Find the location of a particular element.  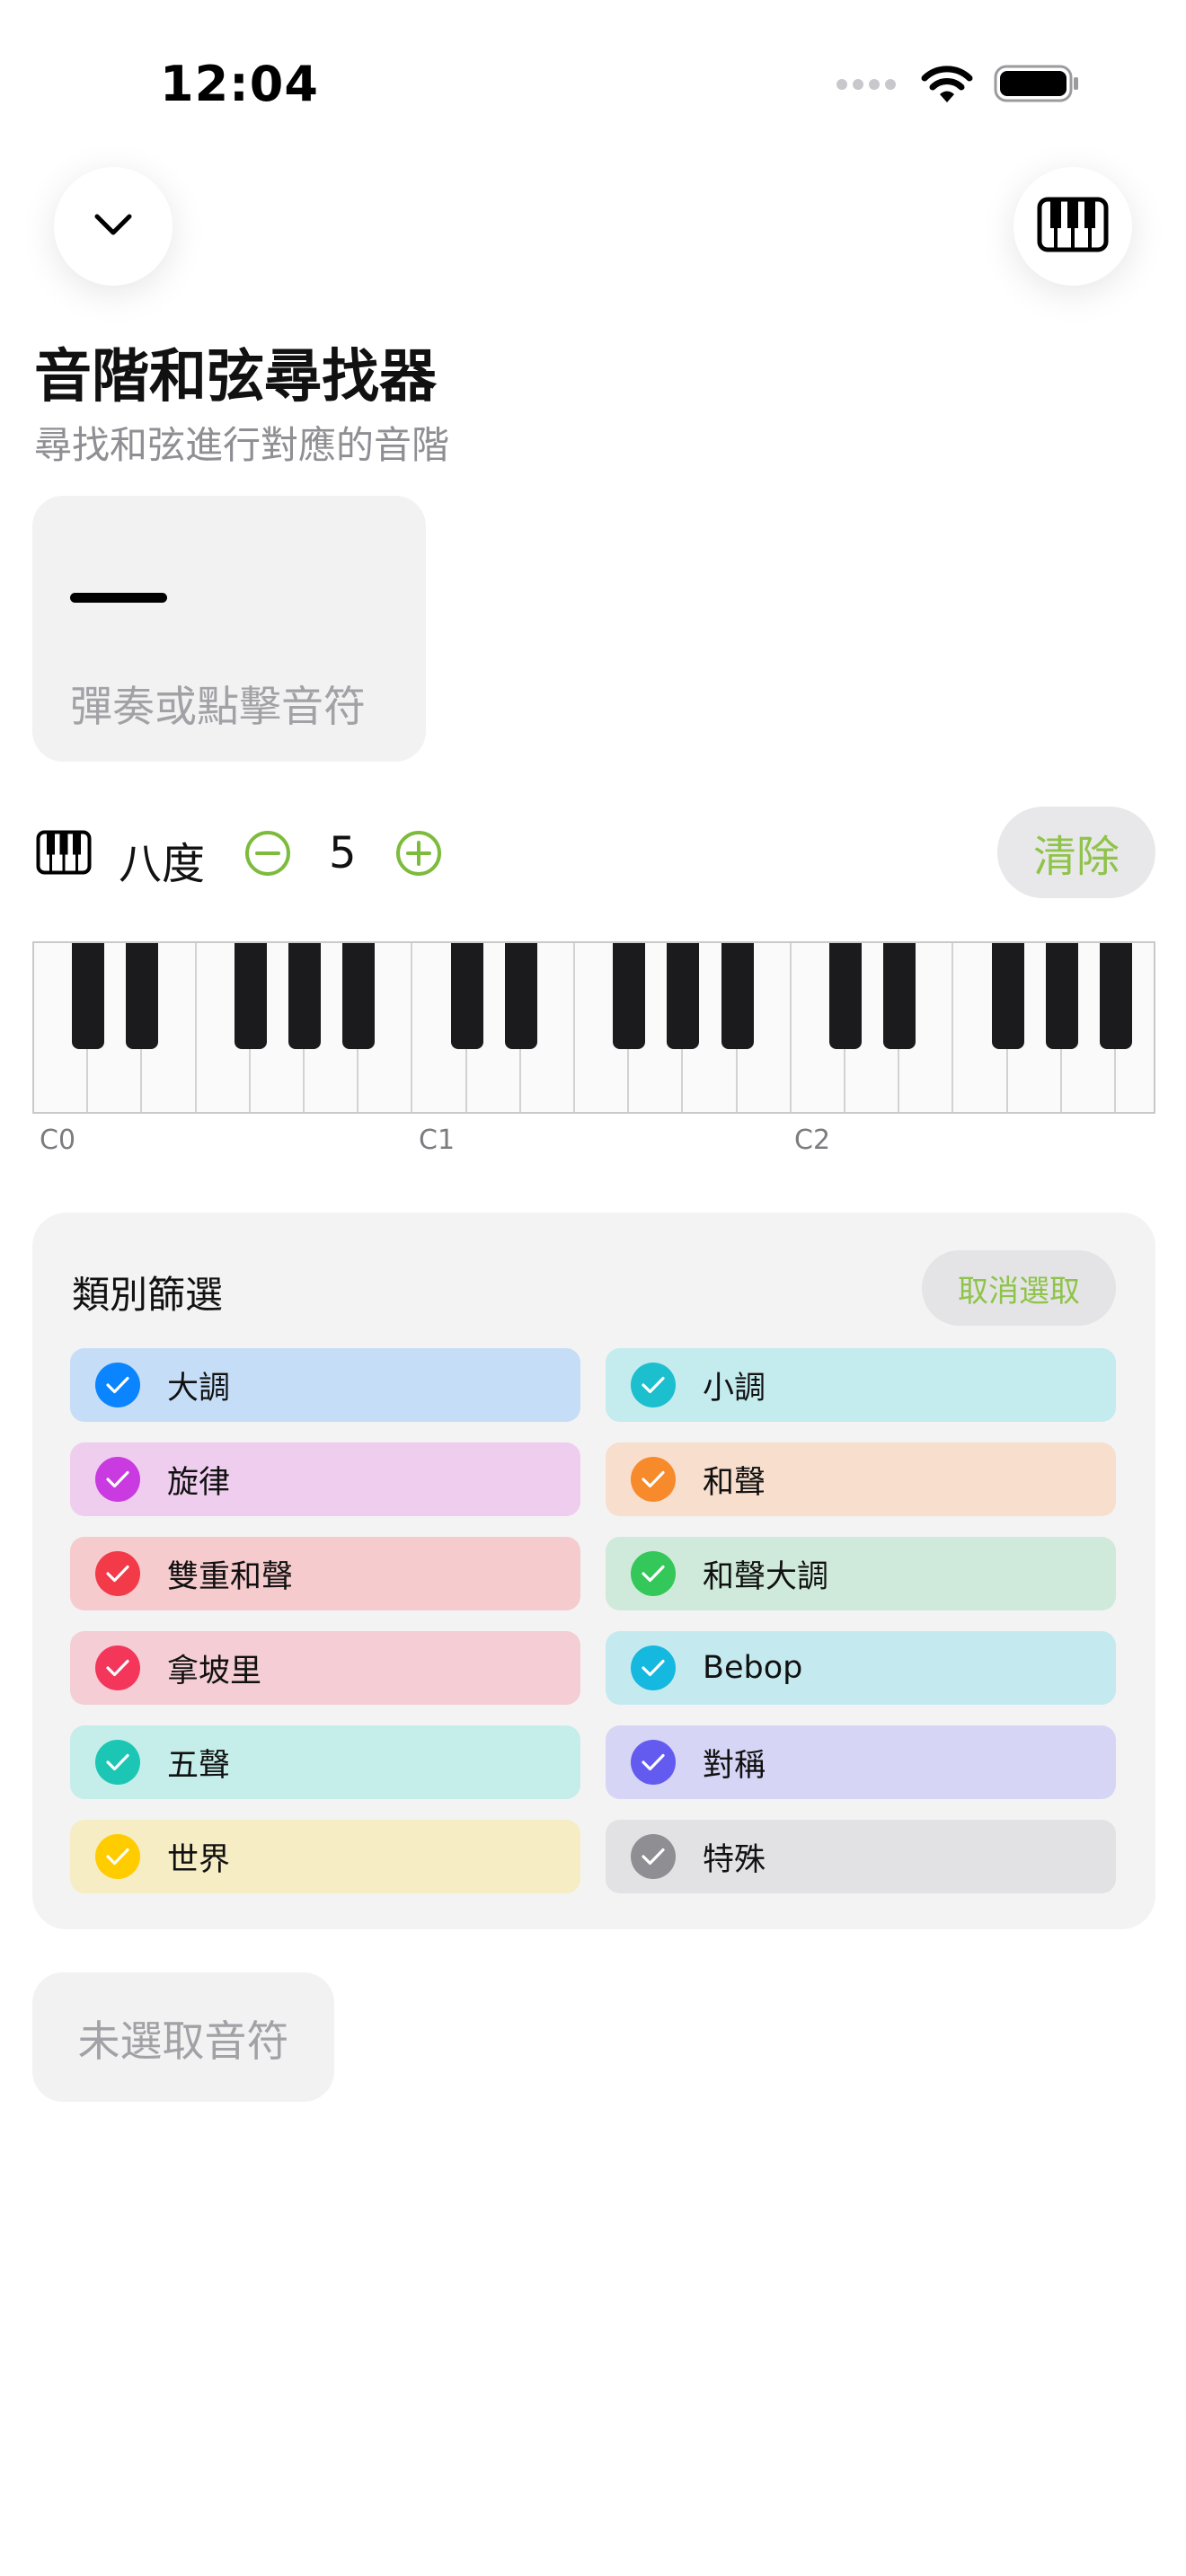

category-chip: 世界 is located at coordinates (325, 1856).